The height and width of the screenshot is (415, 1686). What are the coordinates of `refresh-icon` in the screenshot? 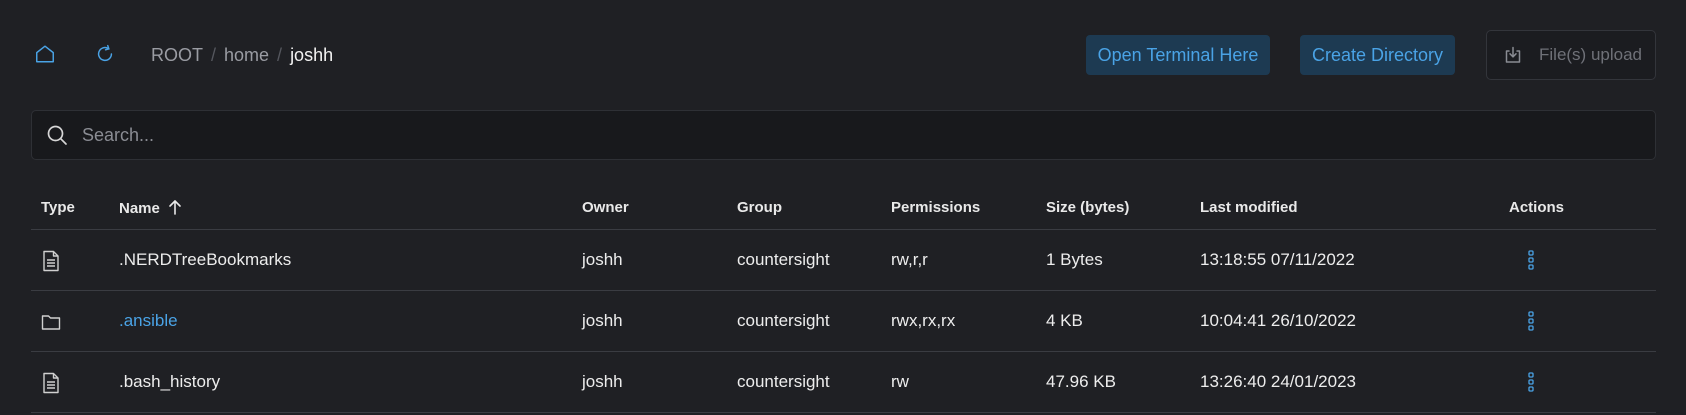 It's located at (105, 53).